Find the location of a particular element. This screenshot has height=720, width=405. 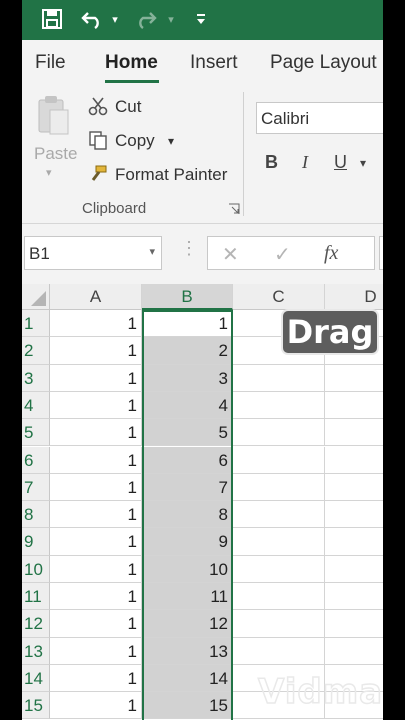

column-header-a: A is located at coordinates (96, 297).